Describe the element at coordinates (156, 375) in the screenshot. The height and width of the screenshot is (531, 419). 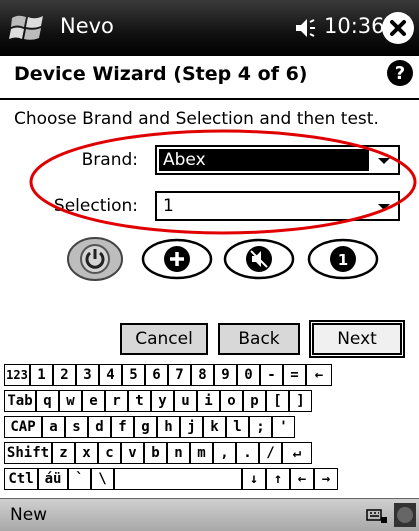
I see `key: 6` at that location.